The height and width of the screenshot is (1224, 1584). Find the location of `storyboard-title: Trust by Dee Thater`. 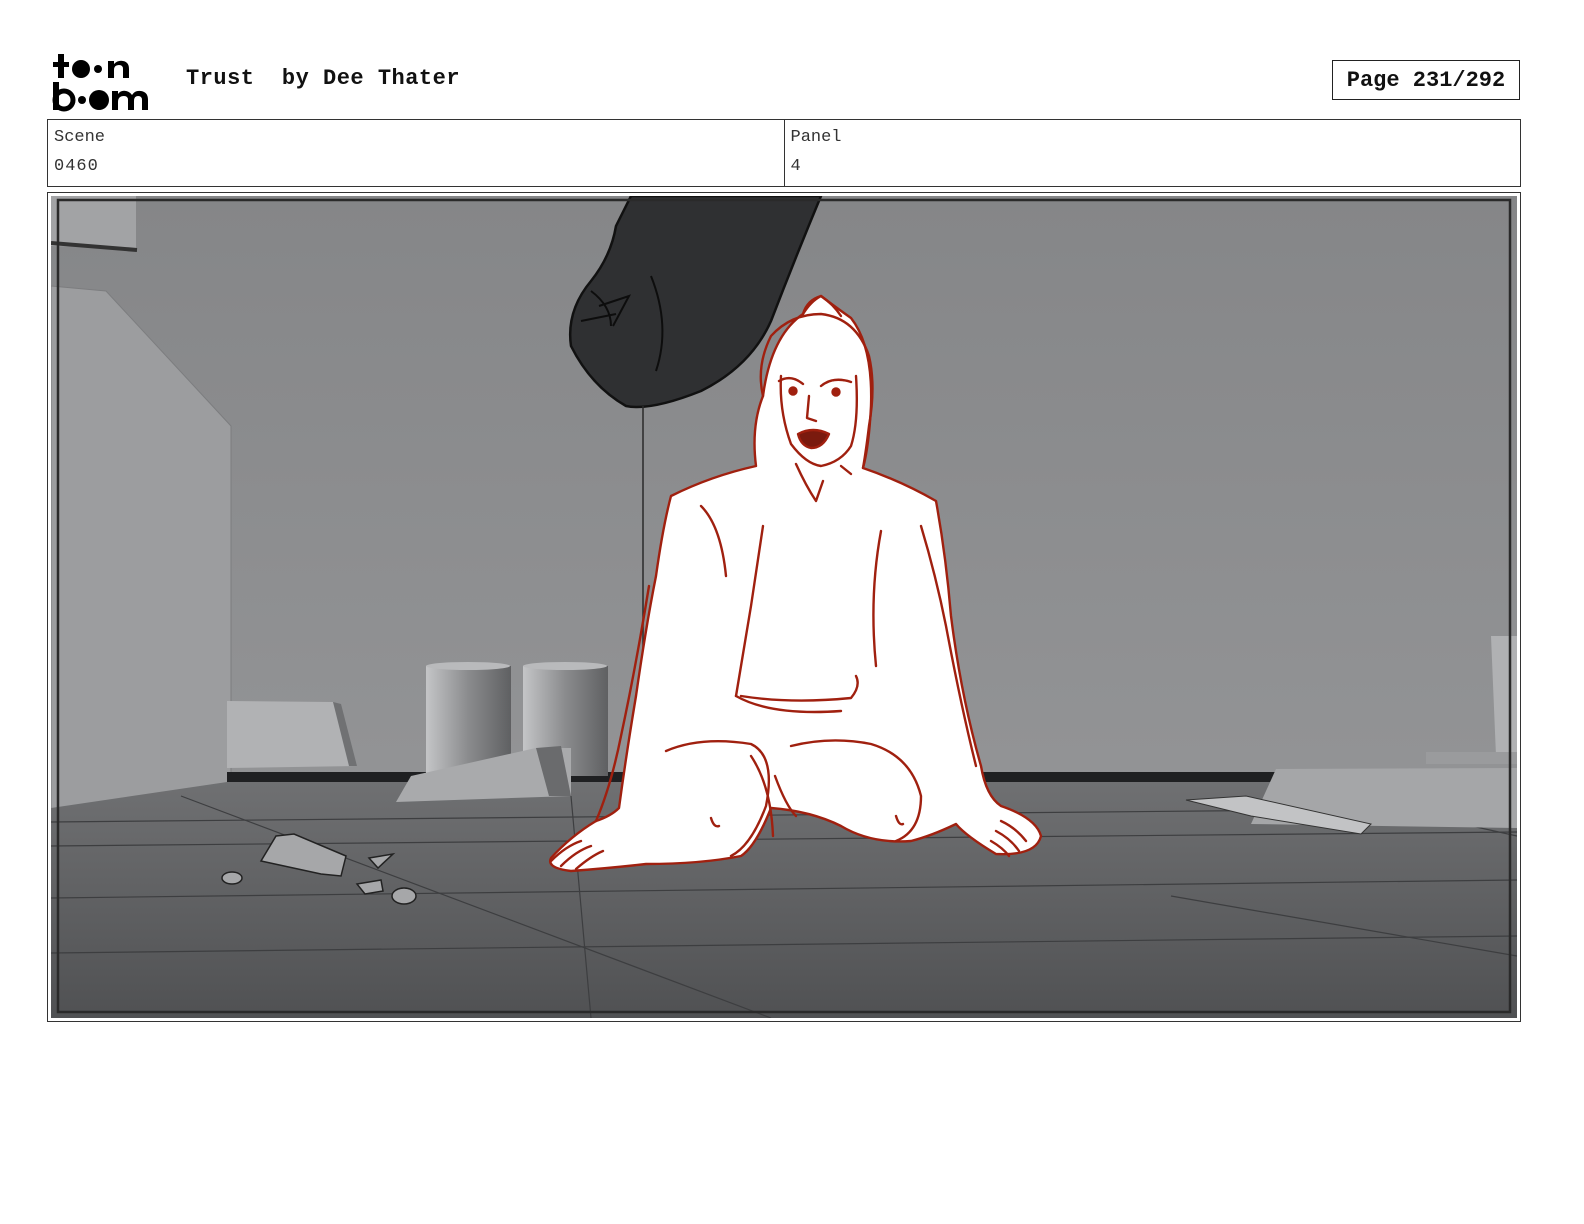

storyboard-title: Trust by Dee Thater is located at coordinates (323, 78).